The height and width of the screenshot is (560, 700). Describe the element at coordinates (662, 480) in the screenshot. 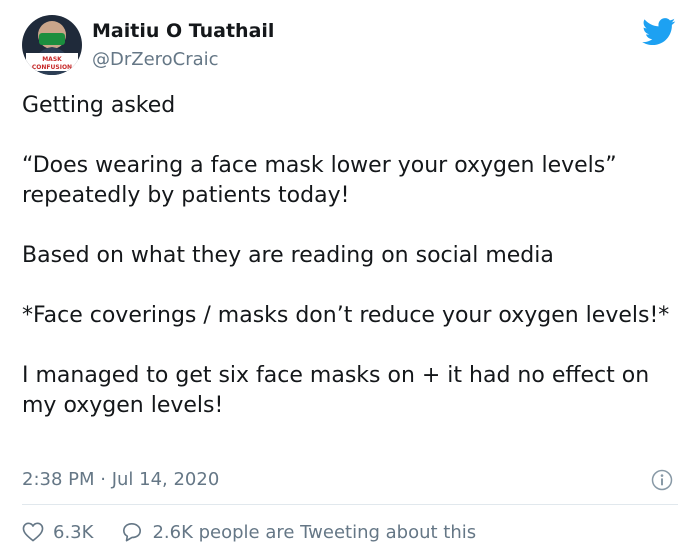

I see `info-icon` at that location.